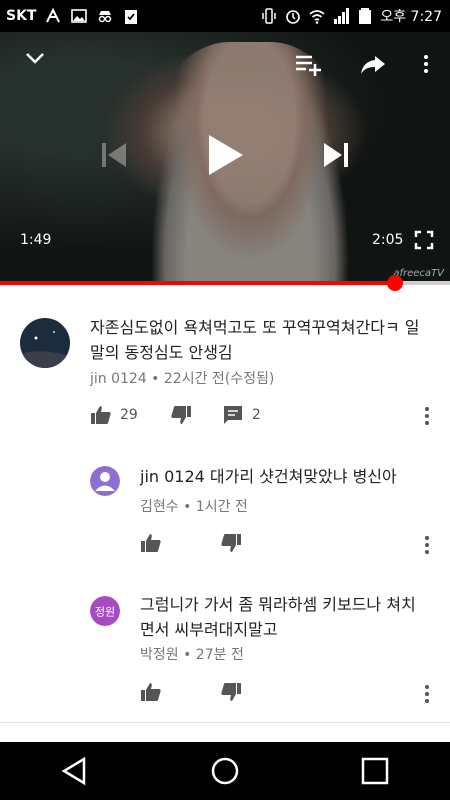 The height and width of the screenshot is (800, 450). What do you see at coordinates (131, 17) in the screenshot?
I see `clipboard-check-icon` at bounding box center [131, 17].